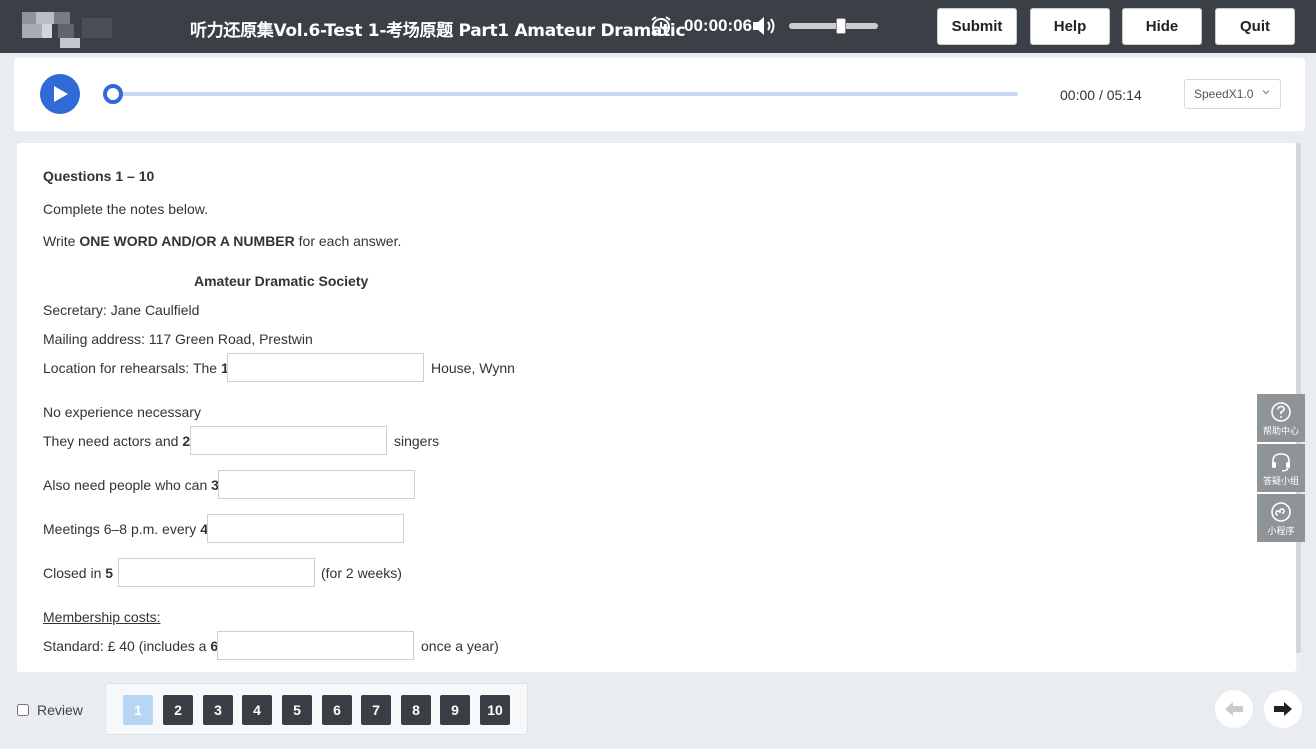 The image size is (1316, 749). I want to click on chevron-down-icon, so click(1266, 92).